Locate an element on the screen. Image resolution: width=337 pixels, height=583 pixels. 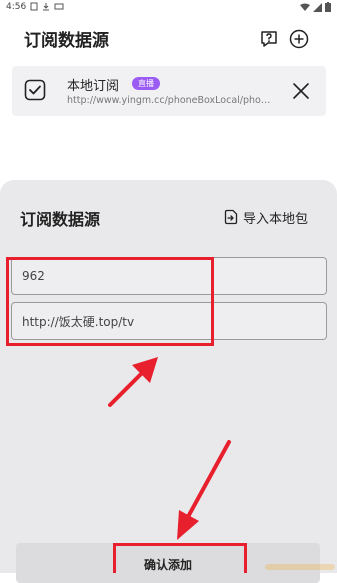
help-button is located at coordinates (269, 39).